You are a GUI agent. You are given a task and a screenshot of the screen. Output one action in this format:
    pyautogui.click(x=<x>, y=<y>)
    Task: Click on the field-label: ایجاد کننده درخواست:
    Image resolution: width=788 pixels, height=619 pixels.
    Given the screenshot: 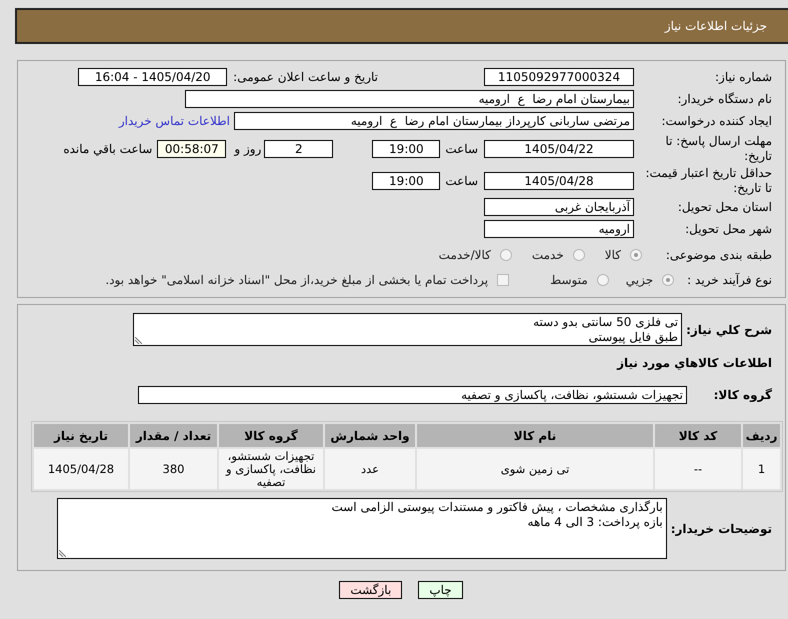 What is the action you would take?
    pyautogui.click(x=716, y=121)
    